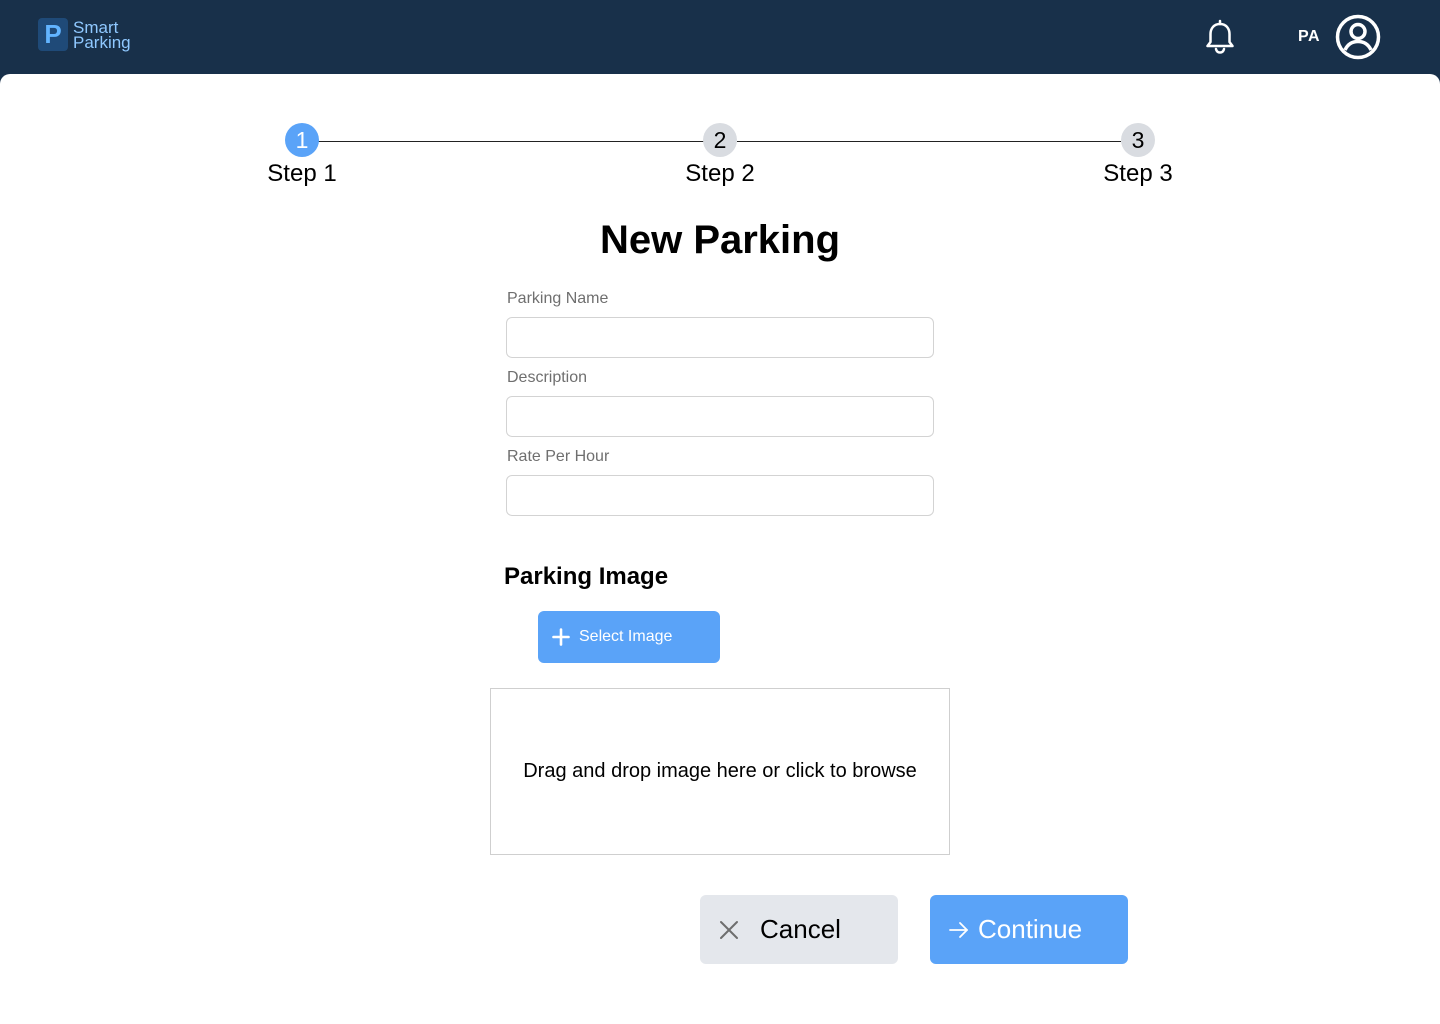 Image resolution: width=1440 pixels, height=1024 pixels. What do you see at coordinates (958, 929) in the screenshot?
I see `arrow-right-icon` at bounding box center [958, 929].